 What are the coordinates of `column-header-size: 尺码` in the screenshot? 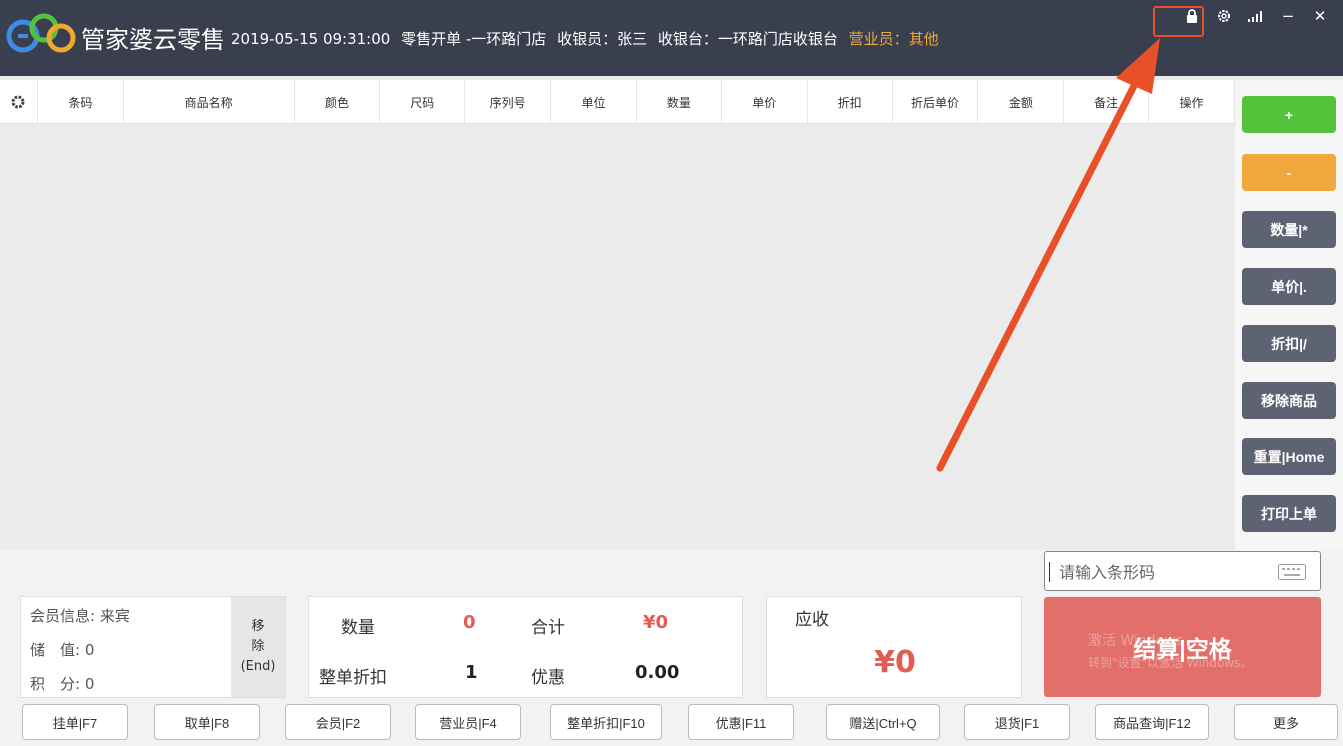 It's located at (423, 102).